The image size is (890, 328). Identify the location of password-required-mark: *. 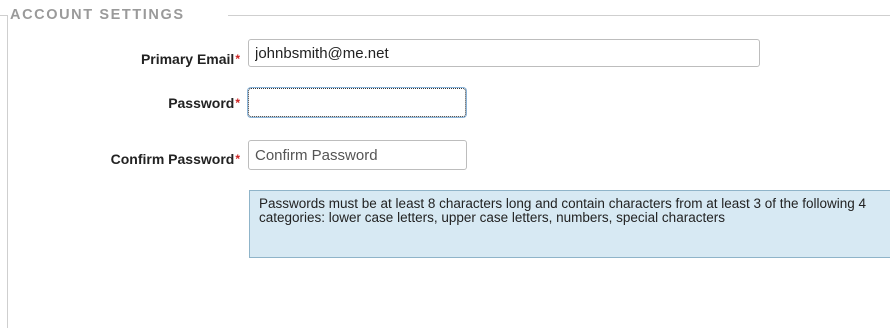
(237, 103).